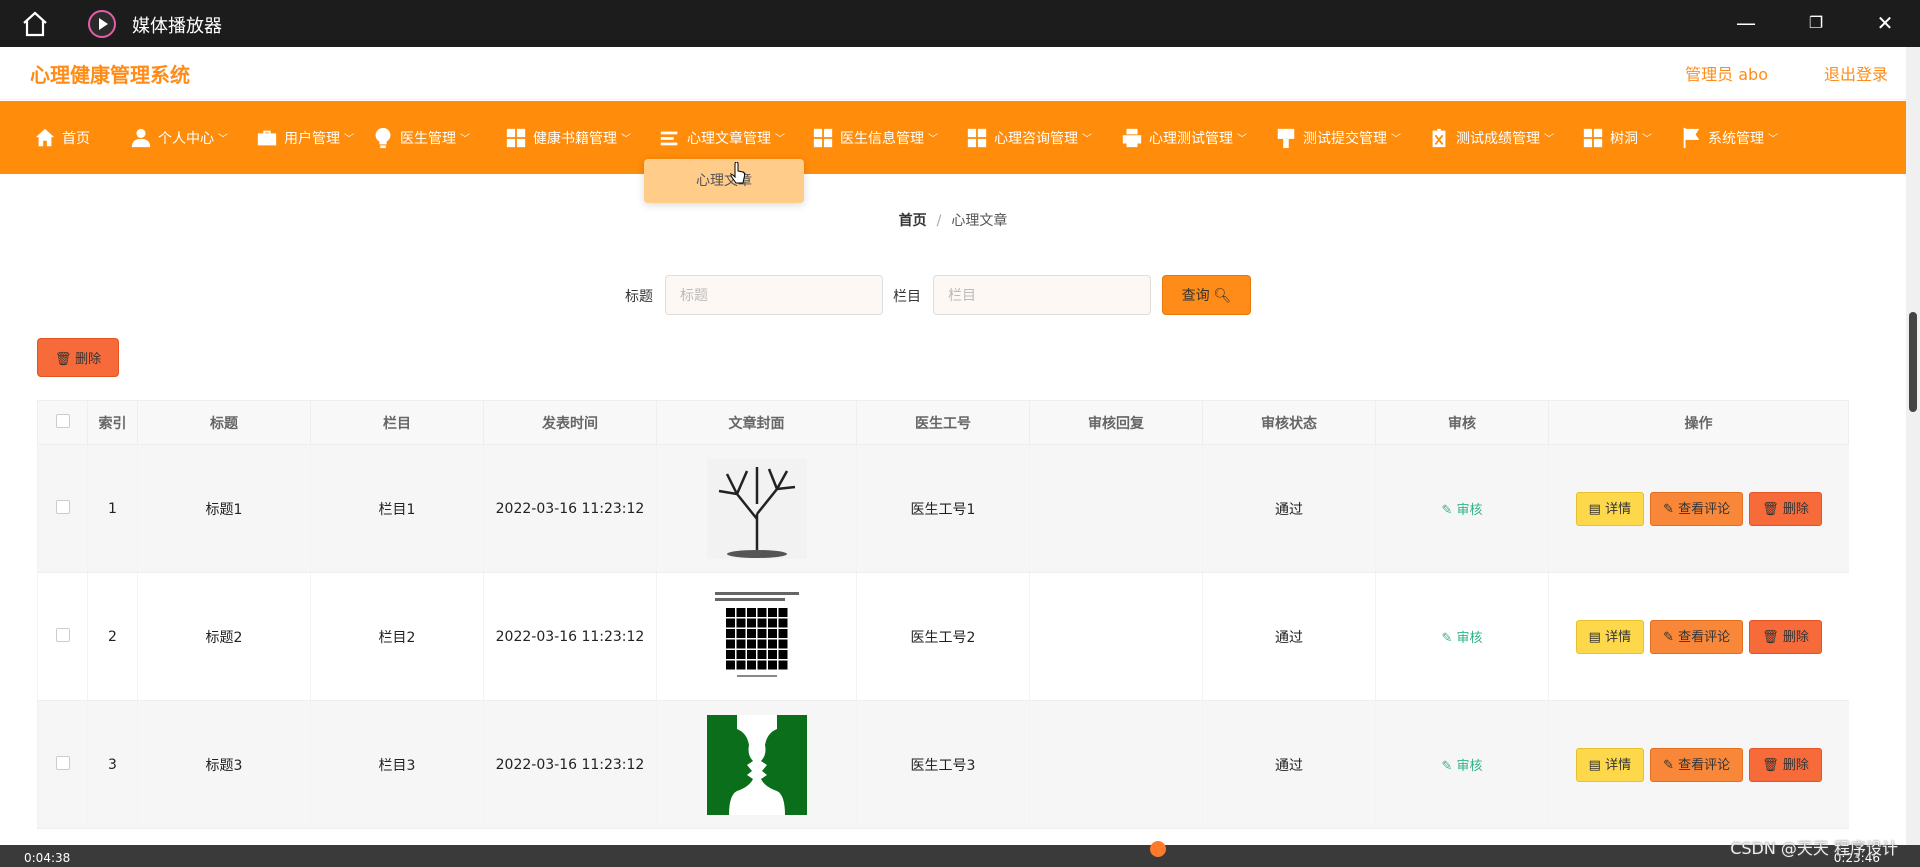 The image size is (1920, 867). What do you see at coordinates (312, 138) in the screenshot?
I see `nav-label: 用户管理` at bounding box center [312, 138].